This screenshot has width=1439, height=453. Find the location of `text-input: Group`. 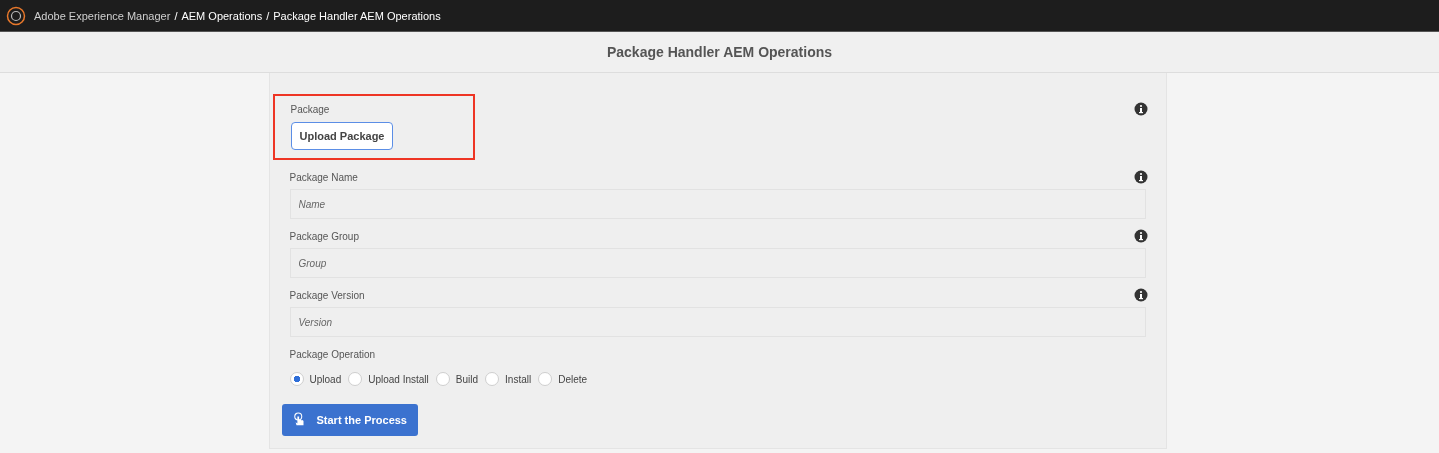

text-input: Group is located at coordinates (717, 263).